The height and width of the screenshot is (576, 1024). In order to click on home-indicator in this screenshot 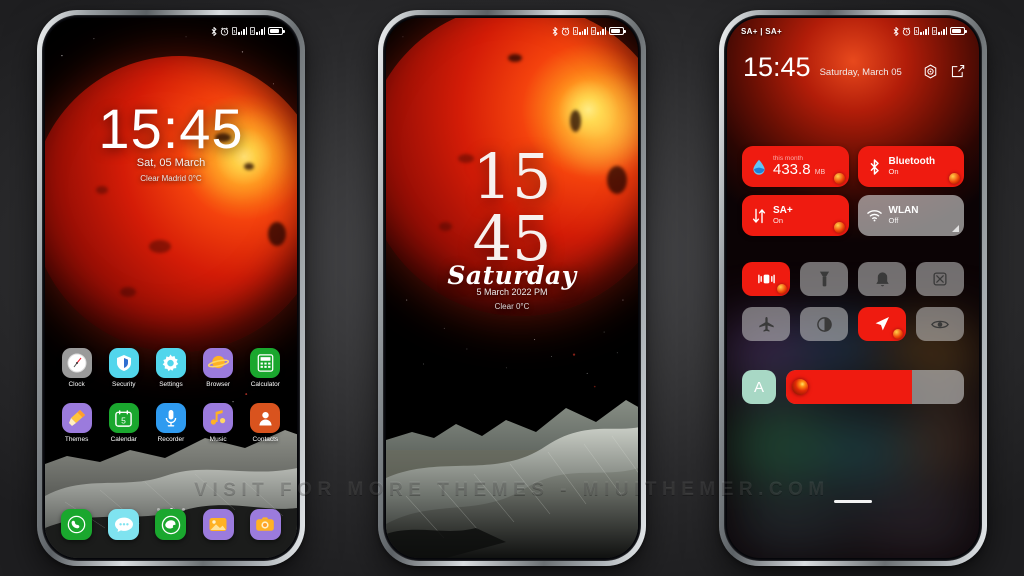, I will do `click(853, 501)`.